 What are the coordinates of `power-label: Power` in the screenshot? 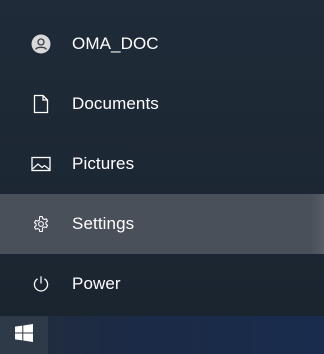 It's located at (96, 283).